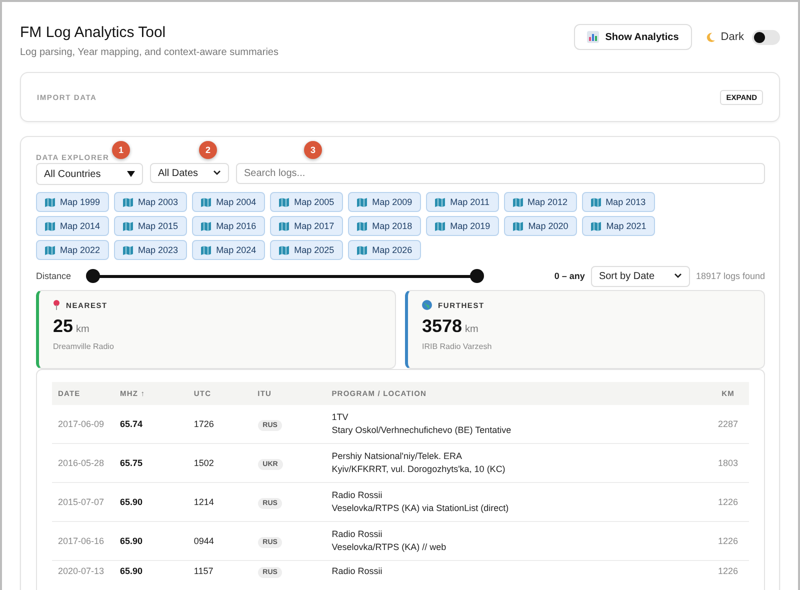 The image size is (800, 590). What do you see at coordinates (151, 202) in the screenshot?
I see `map-chip: Map 2003` at bounding box center [151, 202].